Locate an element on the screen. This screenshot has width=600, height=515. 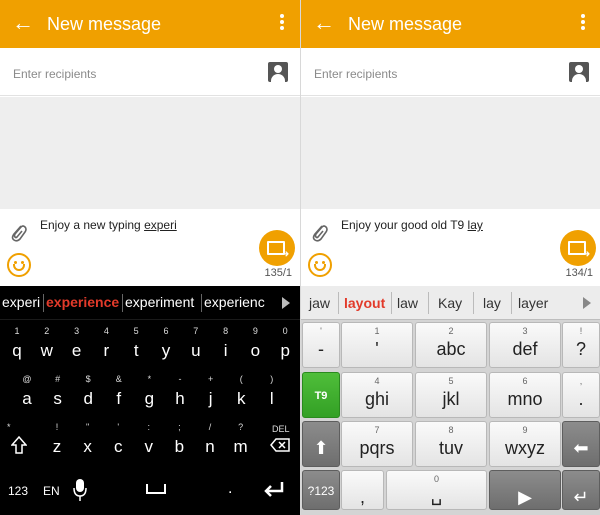
key-hint: / is located at coordinates (210, 427).